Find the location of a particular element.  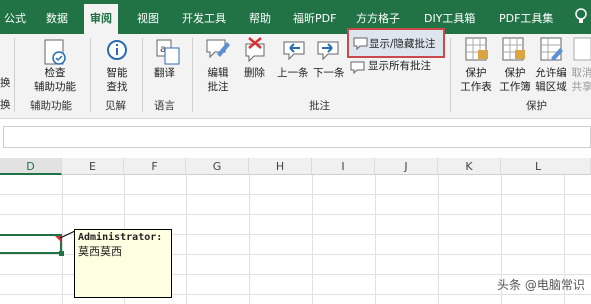

allow-edit-ranges-button: 允许编 辑区域 is located at coordinates (551, 80).